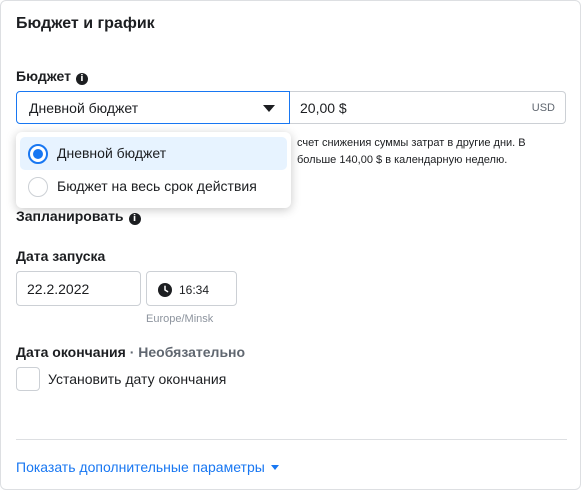 This screenshot has width=581, height=490. I want to click on start-date-input: 22.2.2022, so click(78, 288).